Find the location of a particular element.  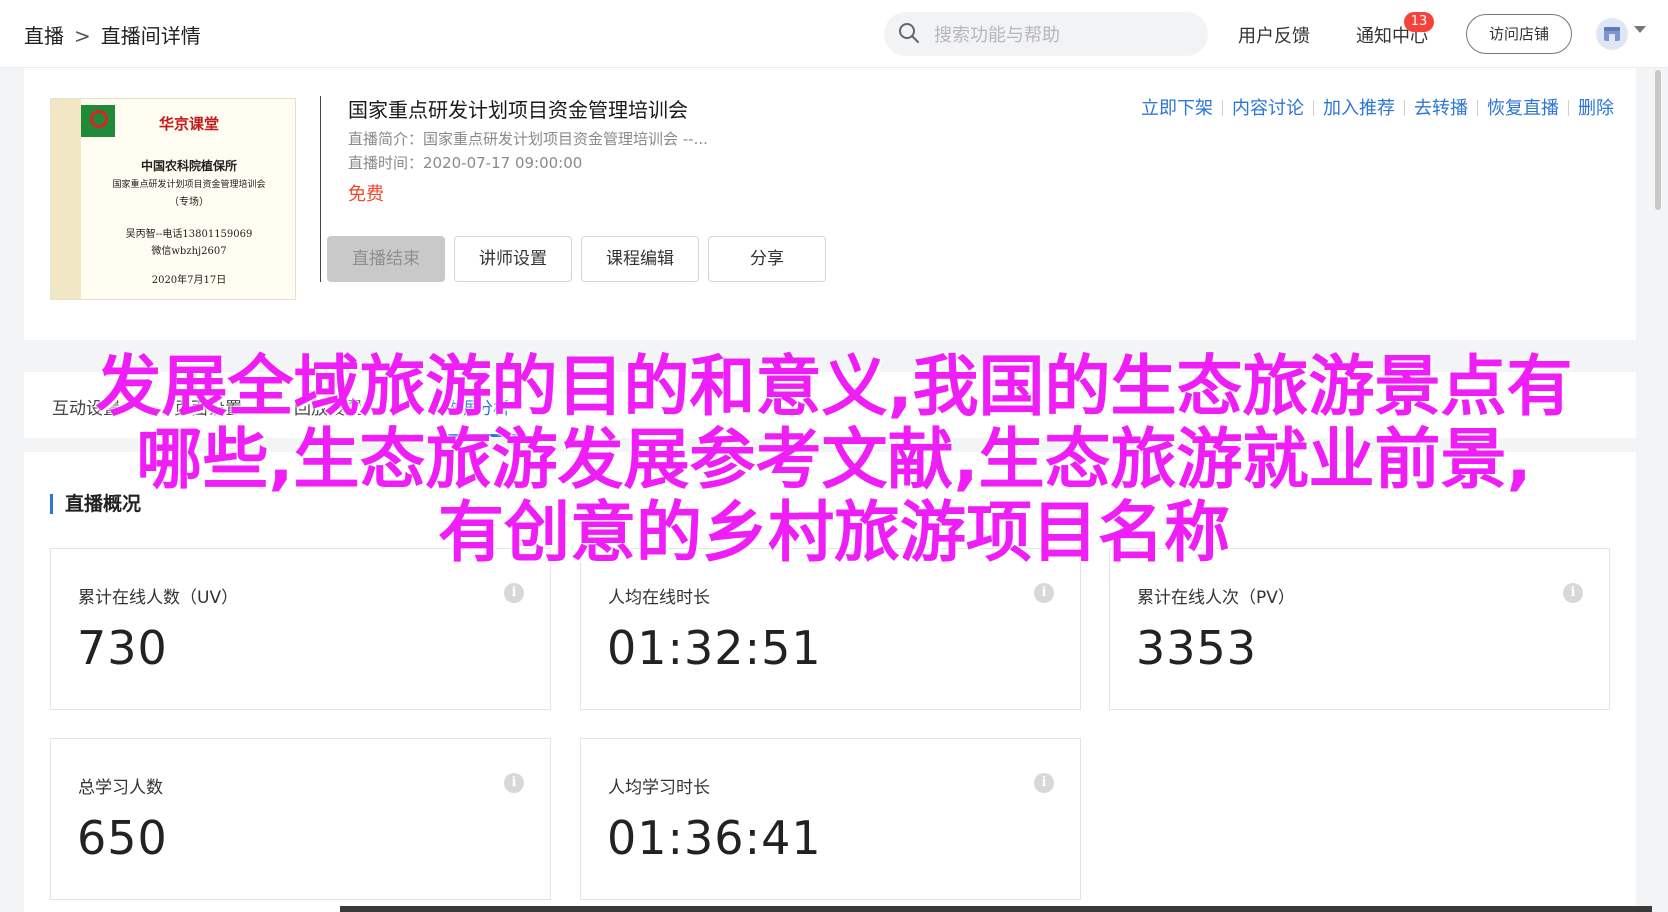

chevron-down-icon is located at coordinates (1640, 29).